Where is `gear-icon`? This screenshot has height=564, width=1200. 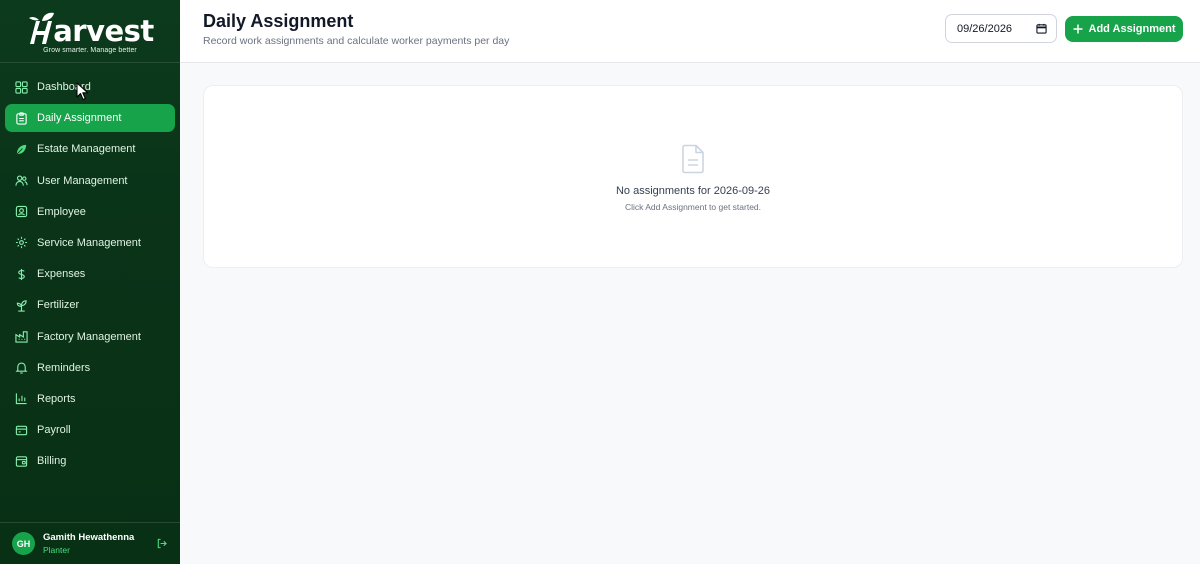
gear-icon is located at coordinates (21, 243).